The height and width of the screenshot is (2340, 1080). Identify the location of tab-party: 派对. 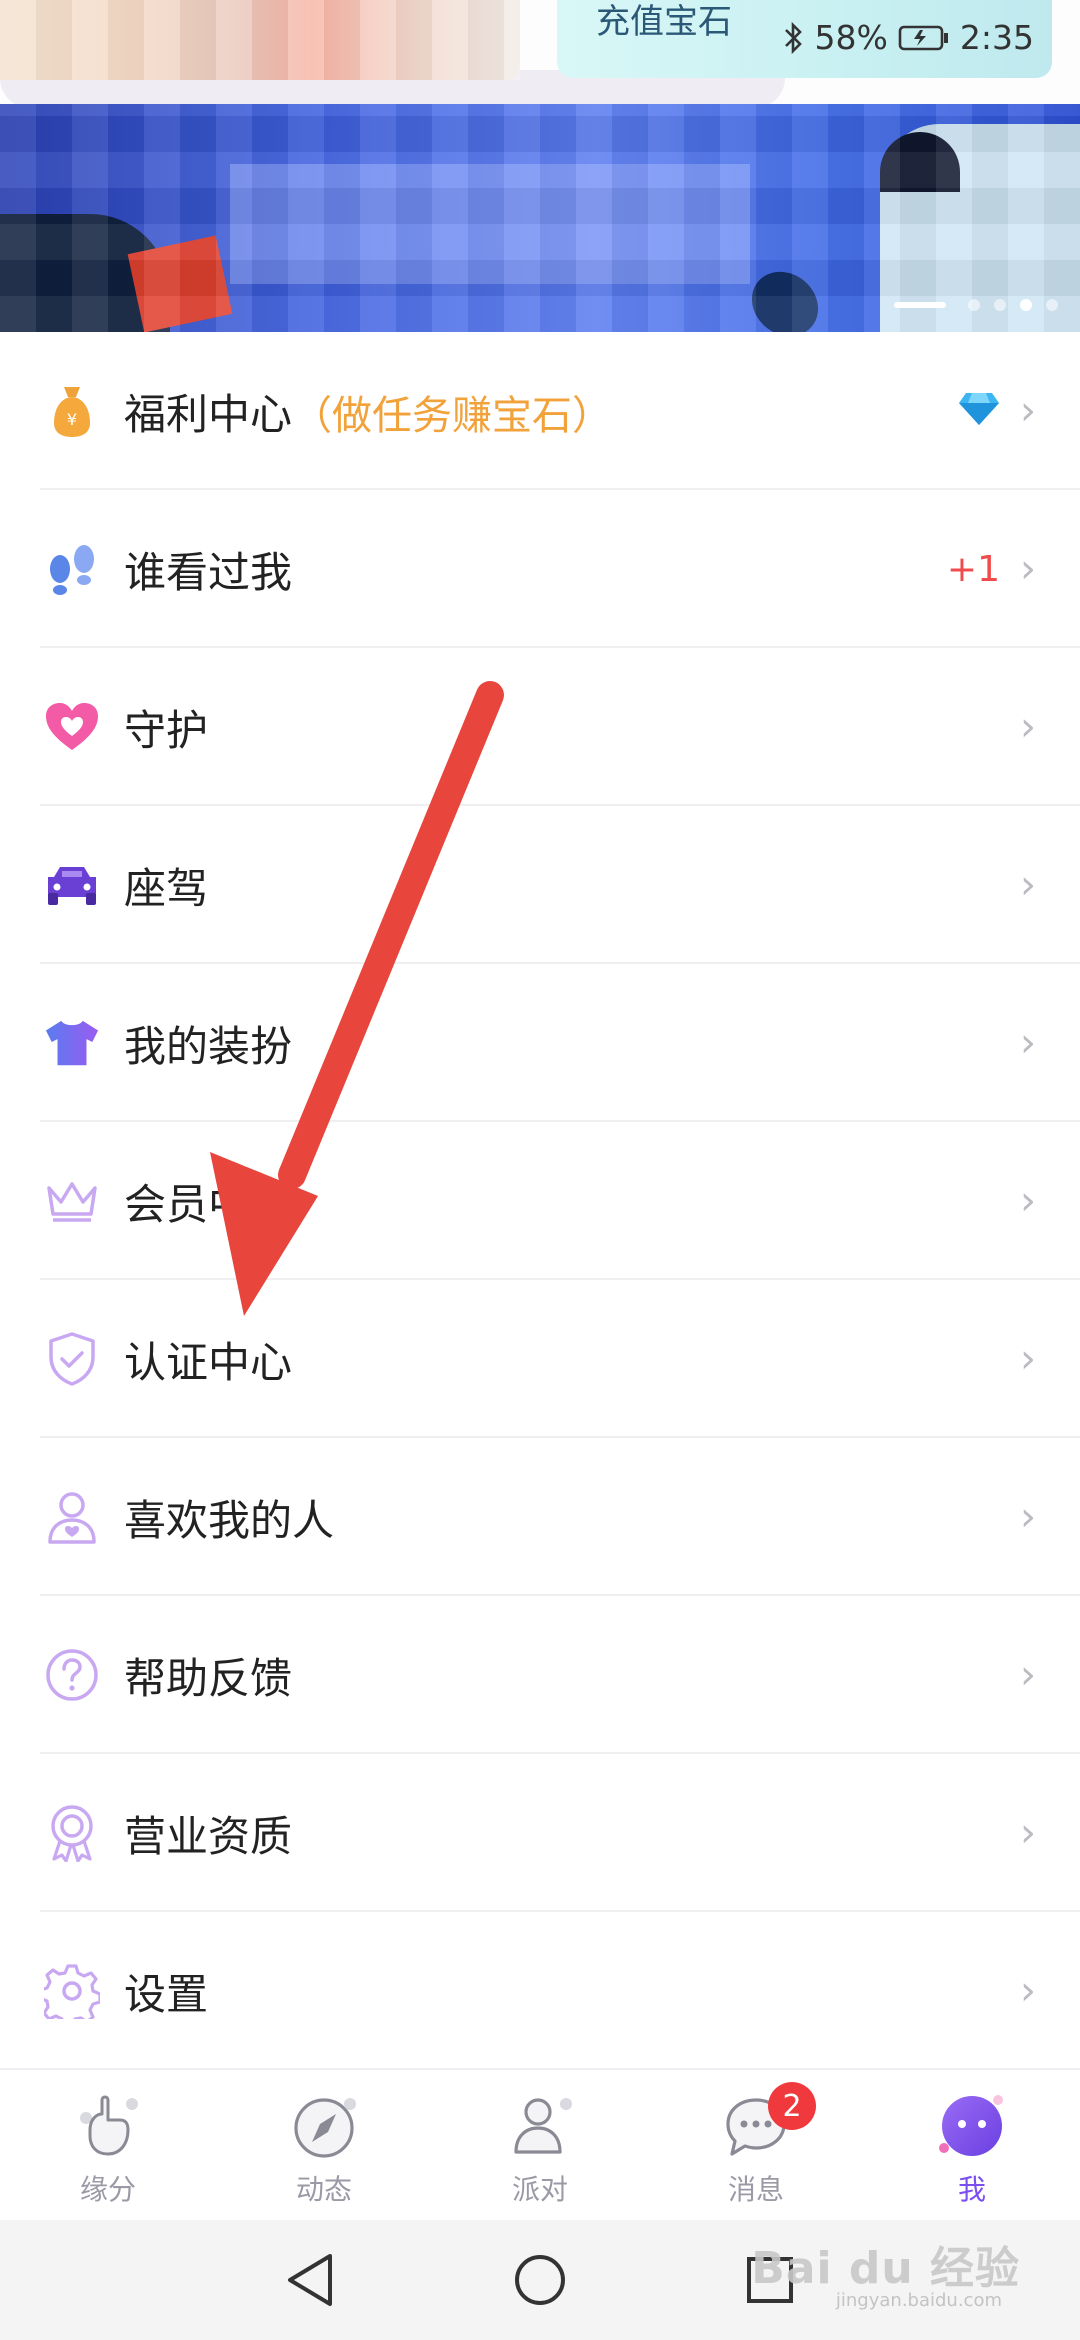
(540, 2145).